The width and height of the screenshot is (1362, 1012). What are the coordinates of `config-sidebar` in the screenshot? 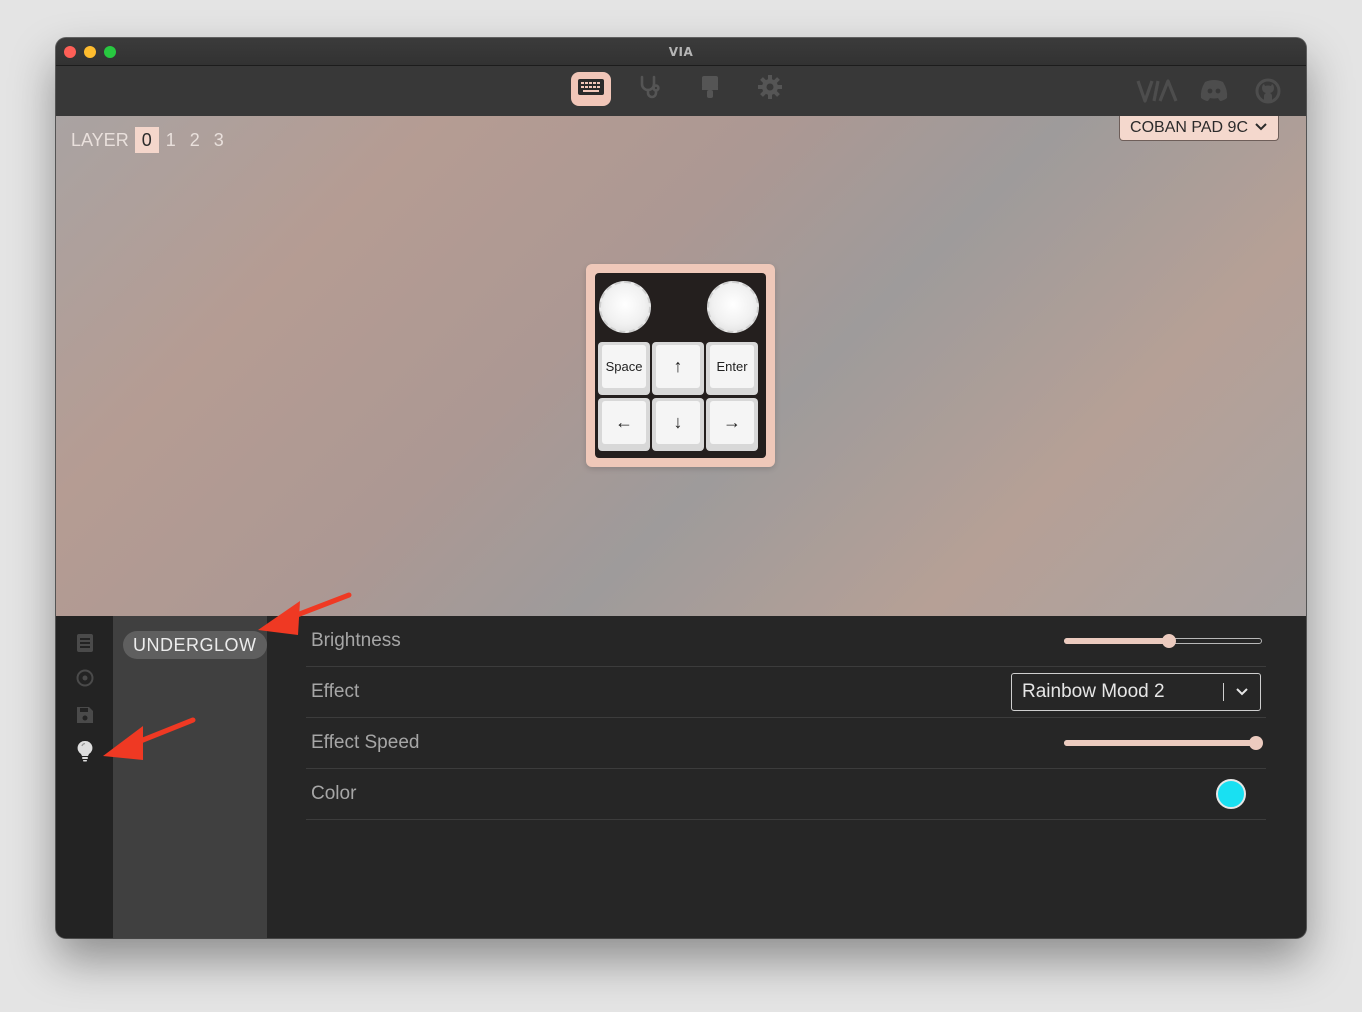 It's located at (84, 777).